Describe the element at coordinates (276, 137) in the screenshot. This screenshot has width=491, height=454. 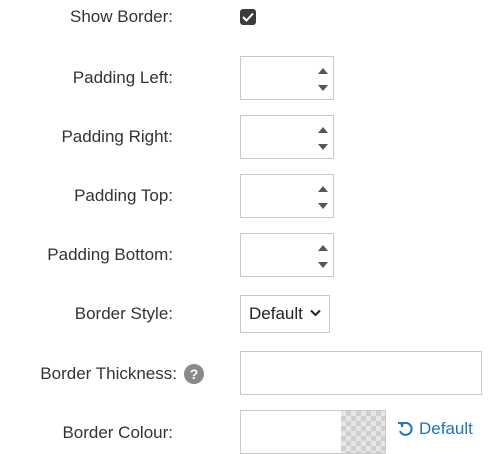
I see `padding-right-input` at that location.